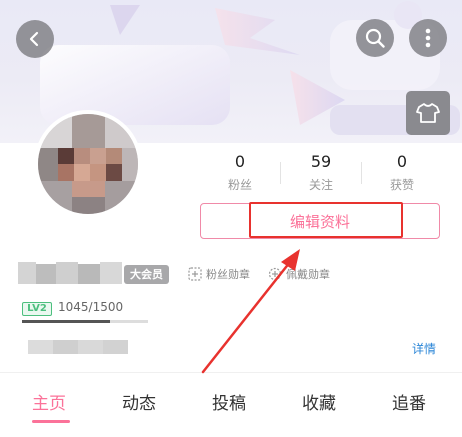  What do you see at coordinates (91, 307) in the screenshot?
I see `experience-text: 1045/1500` at bounding box center [91, 307].